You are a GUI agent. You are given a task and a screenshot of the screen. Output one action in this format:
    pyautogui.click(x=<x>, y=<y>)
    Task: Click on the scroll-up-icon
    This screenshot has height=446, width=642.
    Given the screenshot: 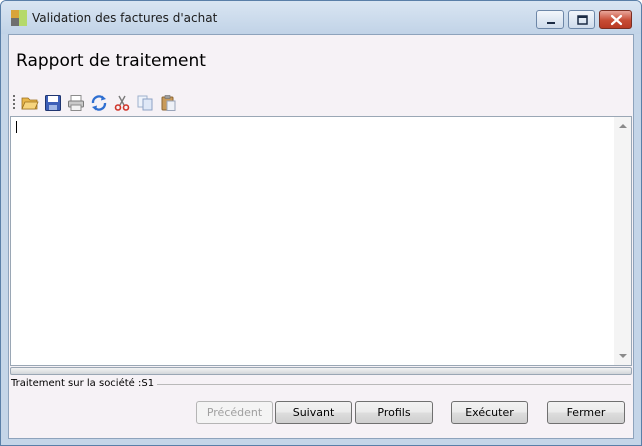 What is the action you would take?
    pyautogui.click(x=623, y=126)
    